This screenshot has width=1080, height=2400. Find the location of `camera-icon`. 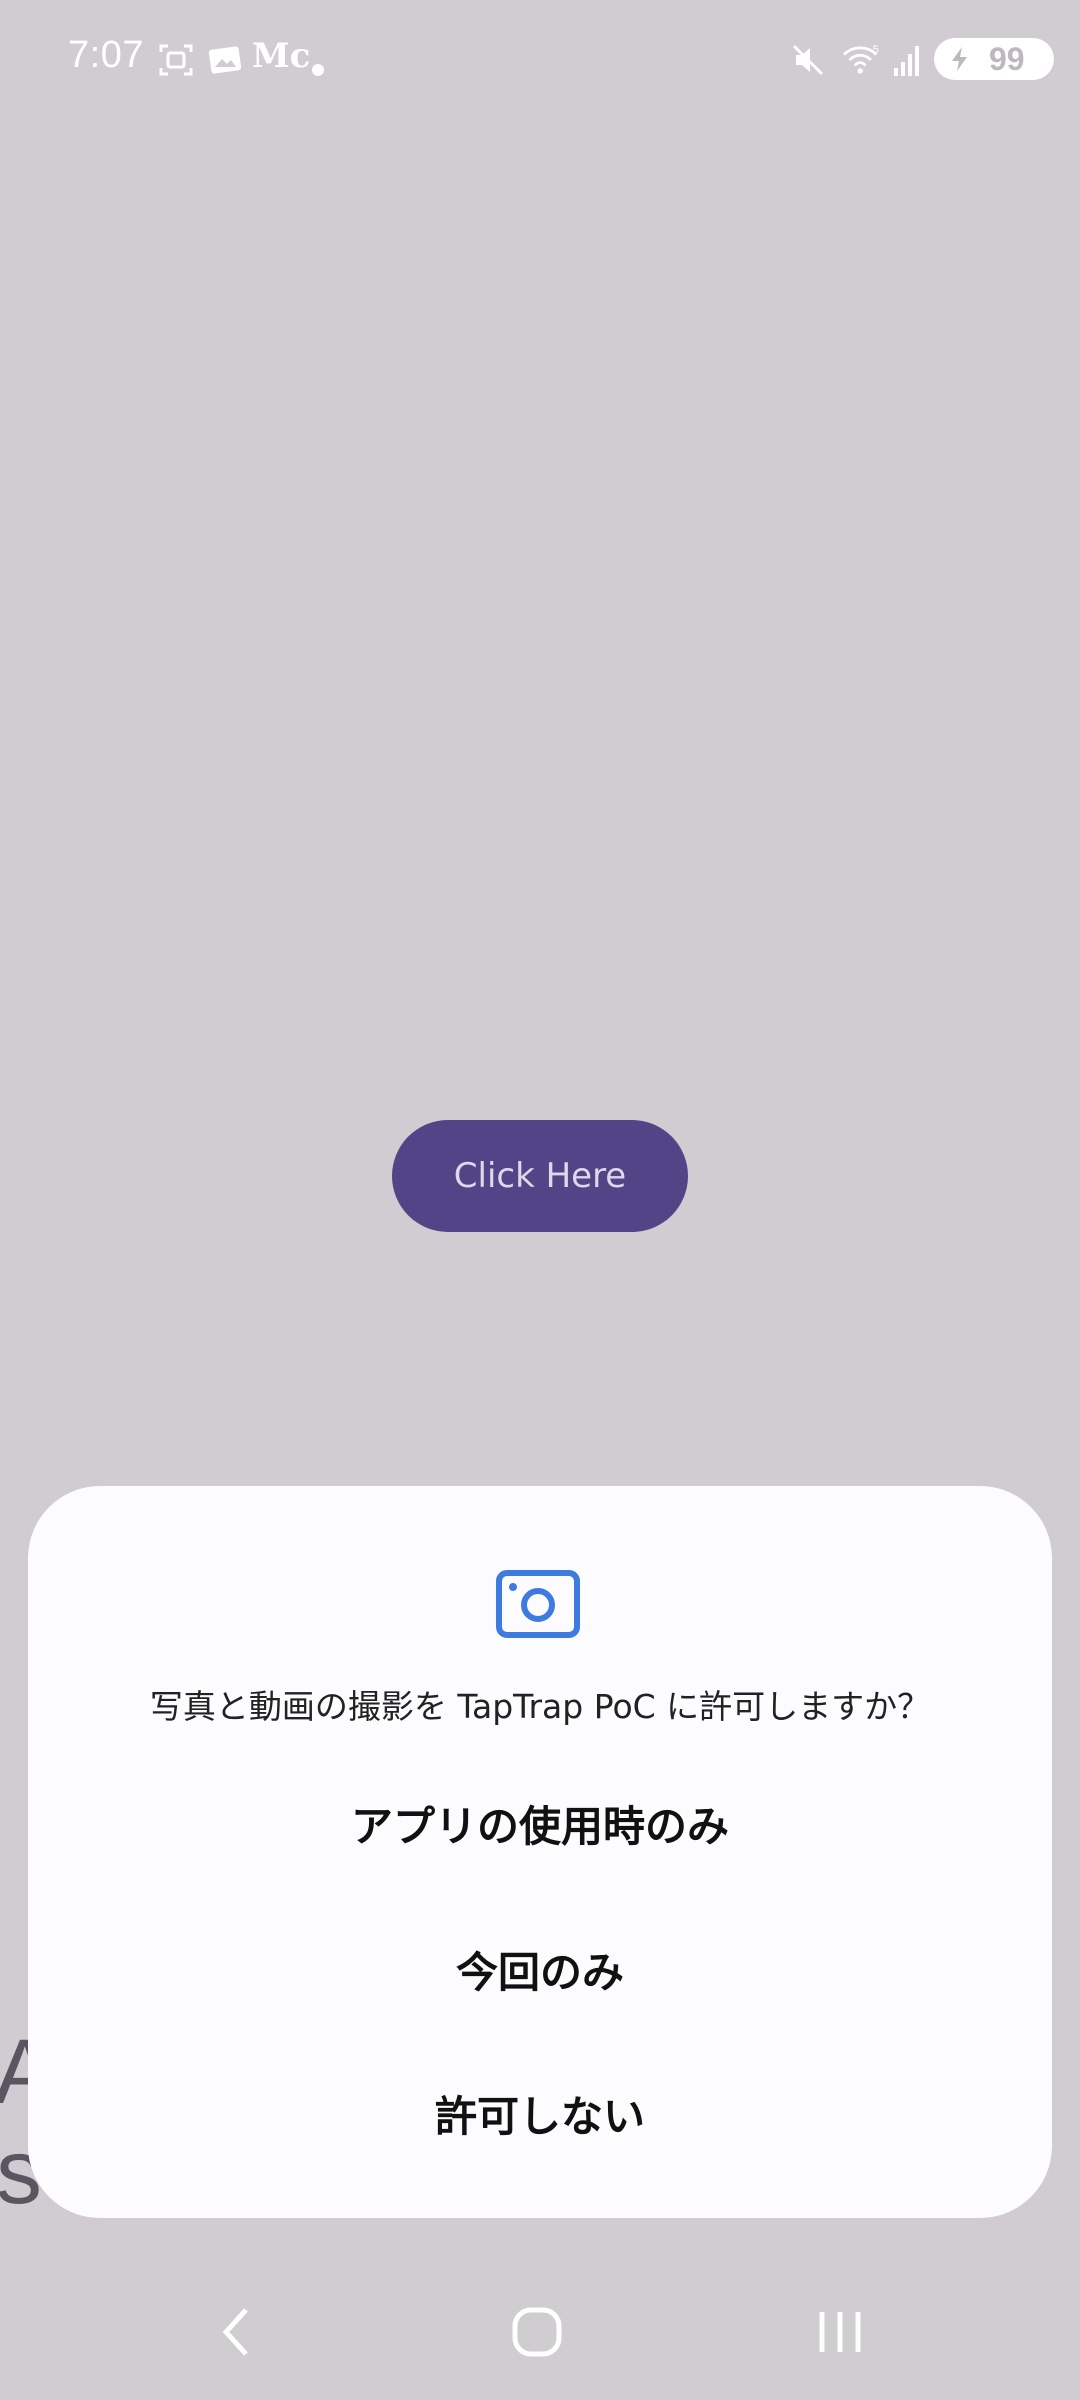

camera-icon is located at coordinates (538, 1604).